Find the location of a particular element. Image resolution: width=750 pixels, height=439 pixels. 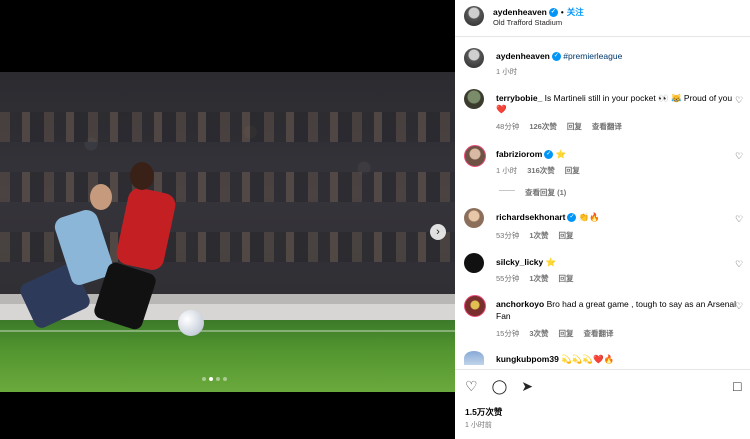

author-avatar is located at coordinates (474, 16).